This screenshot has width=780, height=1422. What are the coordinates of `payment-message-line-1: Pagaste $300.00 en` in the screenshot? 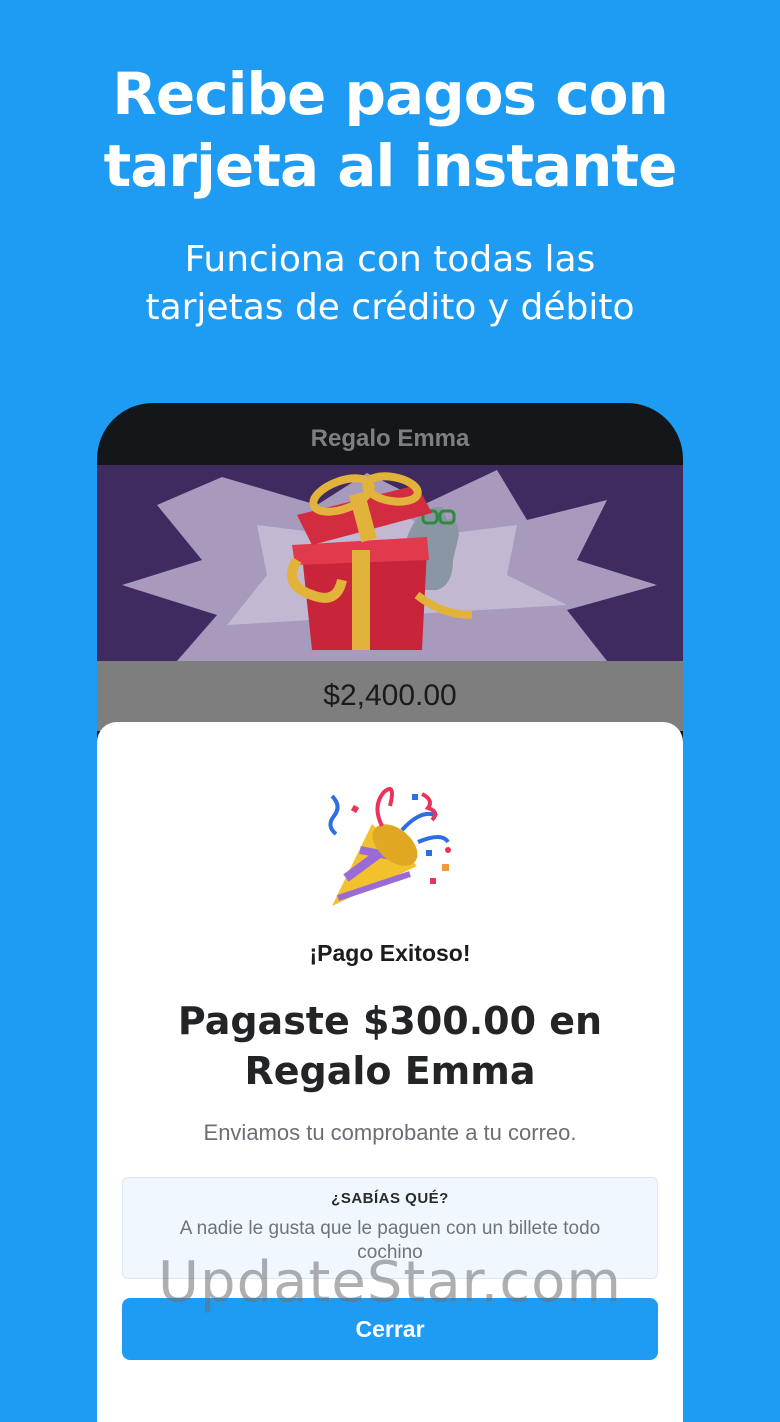 It's located at (390, 1021).